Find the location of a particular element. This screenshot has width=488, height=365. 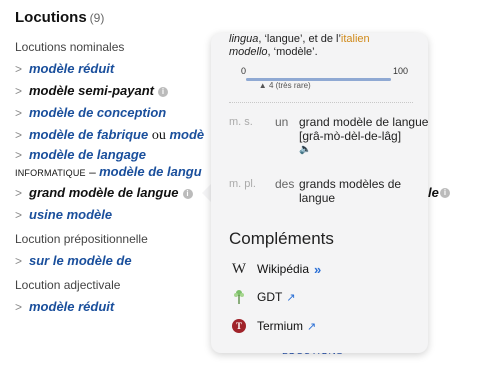

locutions-heading: Locutions (9) is located at coordinates (59, 17).